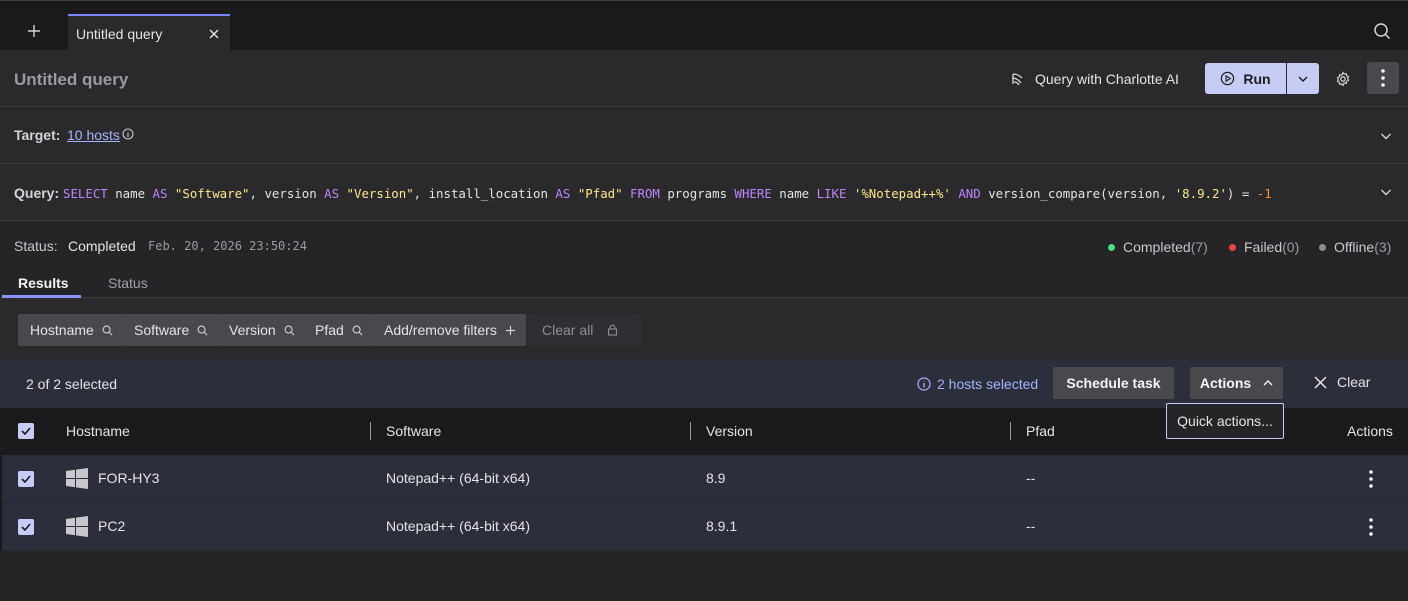 The width and height of the screenshot is (1408, 601). I want to click on charlotte-ai-icon, so click(1017, 79).